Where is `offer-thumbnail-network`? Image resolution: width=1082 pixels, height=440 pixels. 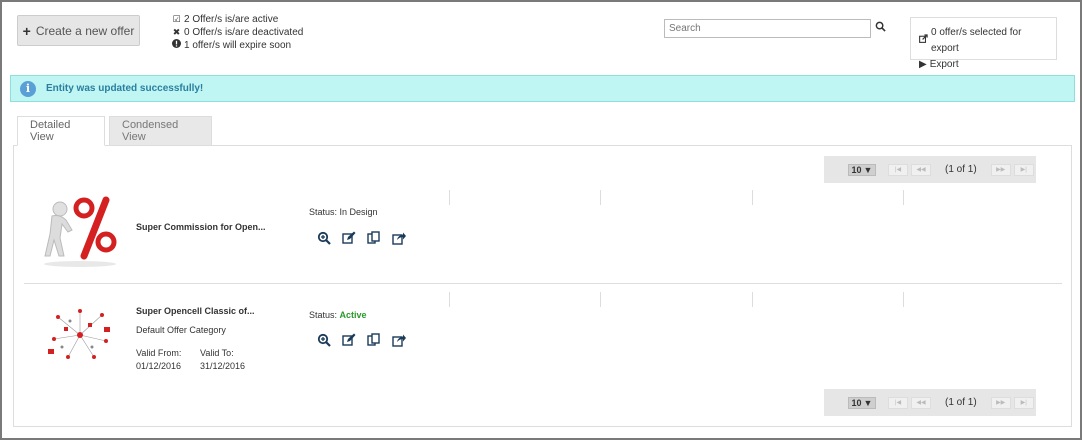 offer-thumbnail-network is located at coordinates (80, 335).